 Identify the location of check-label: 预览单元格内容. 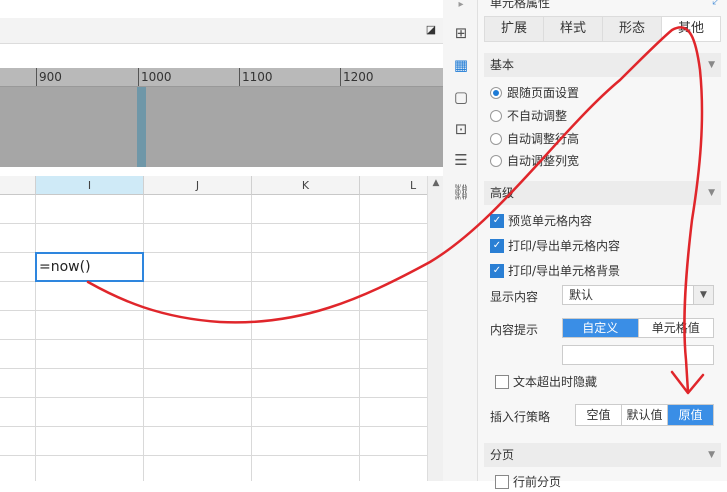
(550, 221).